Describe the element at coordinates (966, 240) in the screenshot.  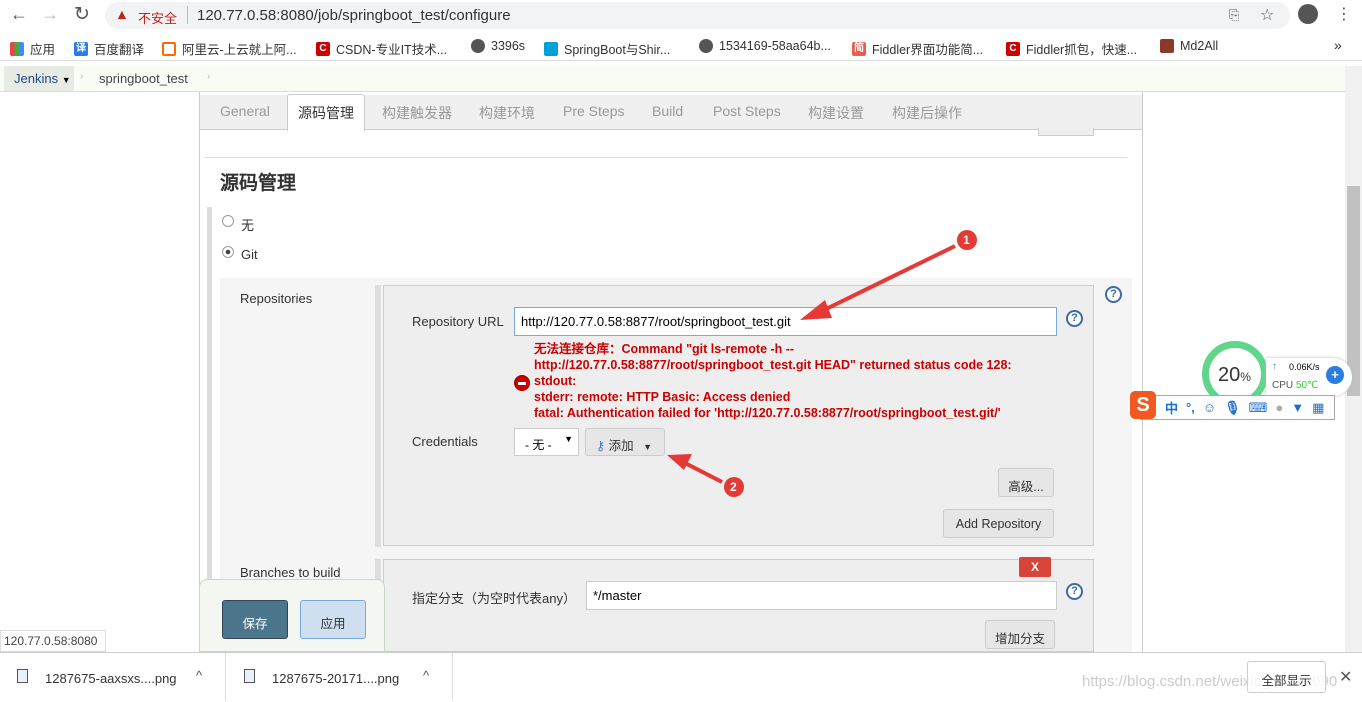
I see `annotation-number: 1` at that location.